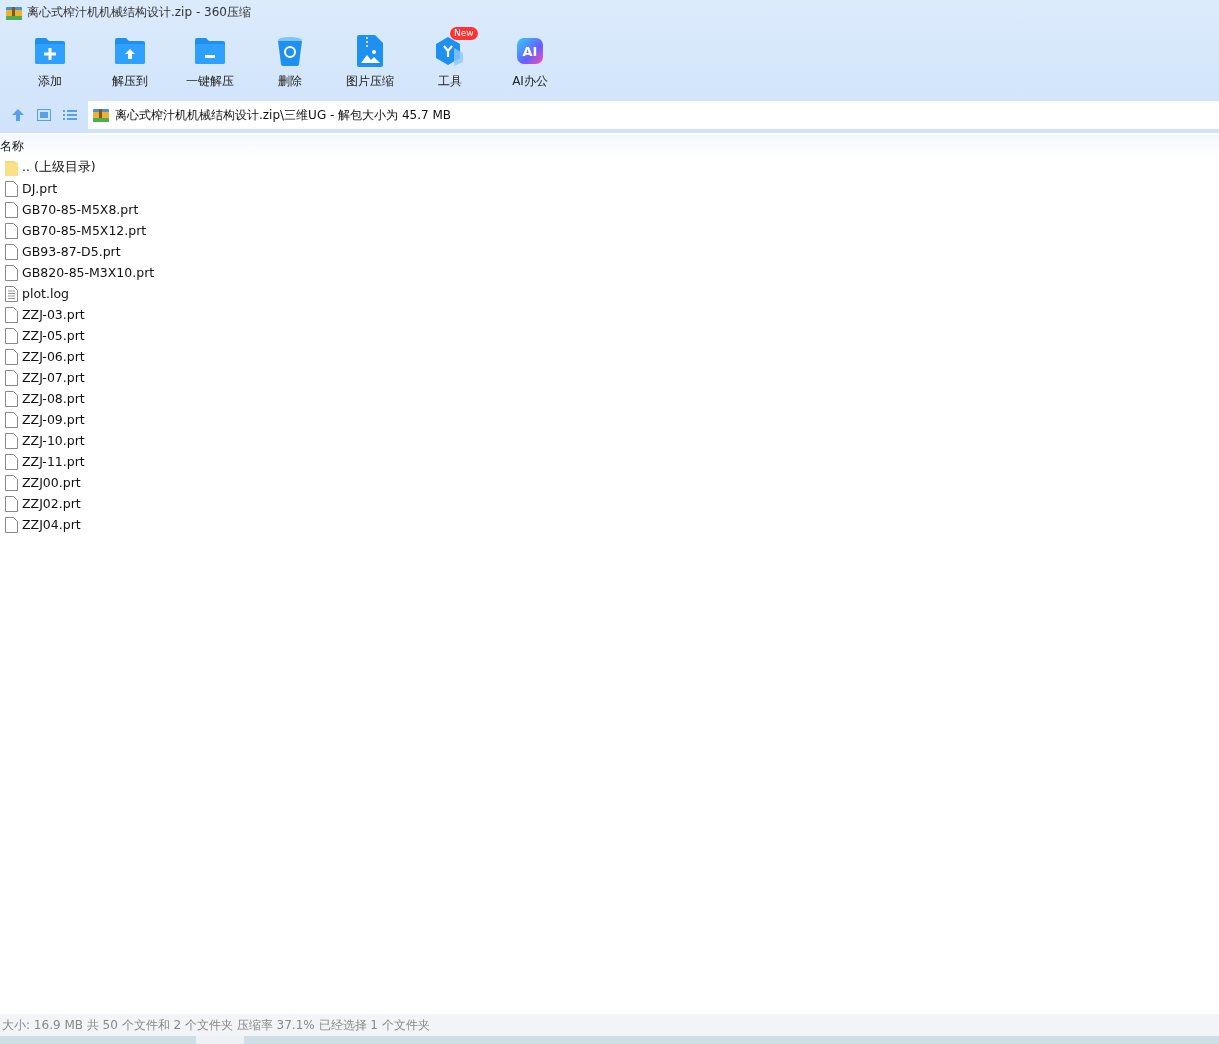 The height and width of the screenshot is (1044, 1219). What do you see at coordinates (53, 440) in the screenshot?
I see `file-name: ZZJ-10.prt` at bounding box center [53, 440].